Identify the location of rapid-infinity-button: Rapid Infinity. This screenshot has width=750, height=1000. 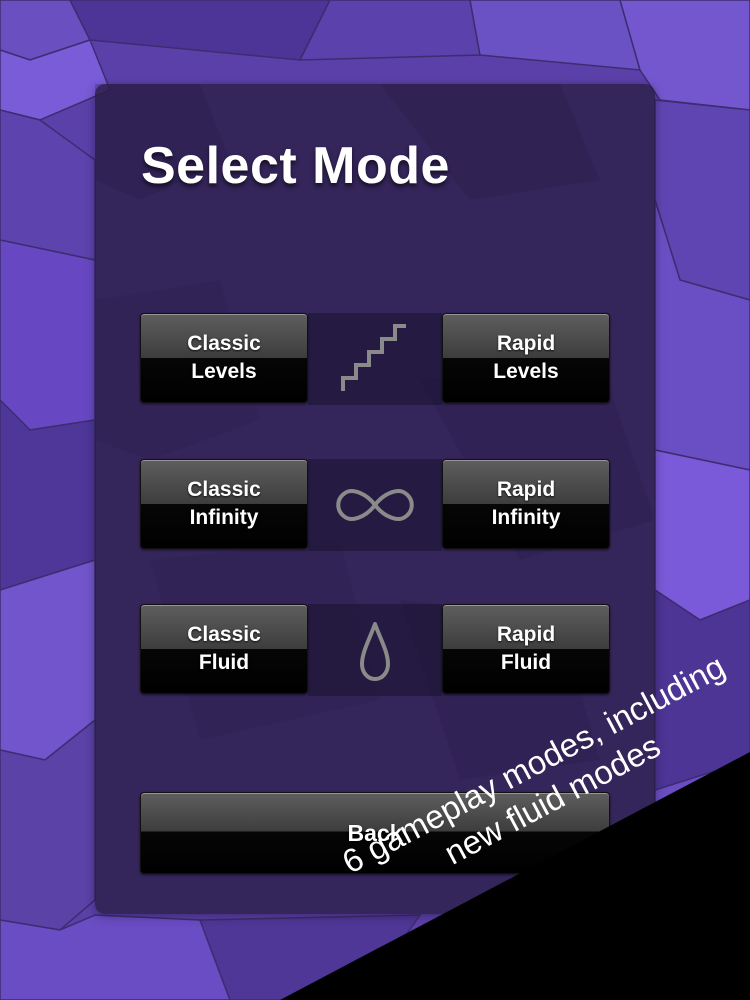
(526, 504).